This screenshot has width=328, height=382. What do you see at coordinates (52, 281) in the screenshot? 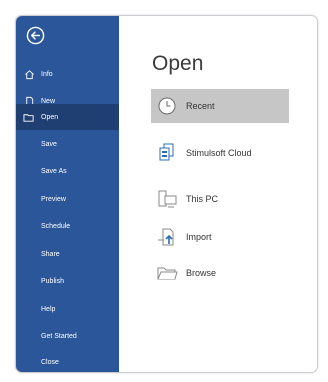
I see `sidebar-item-label: Publish` at bounding box center [52, 281].